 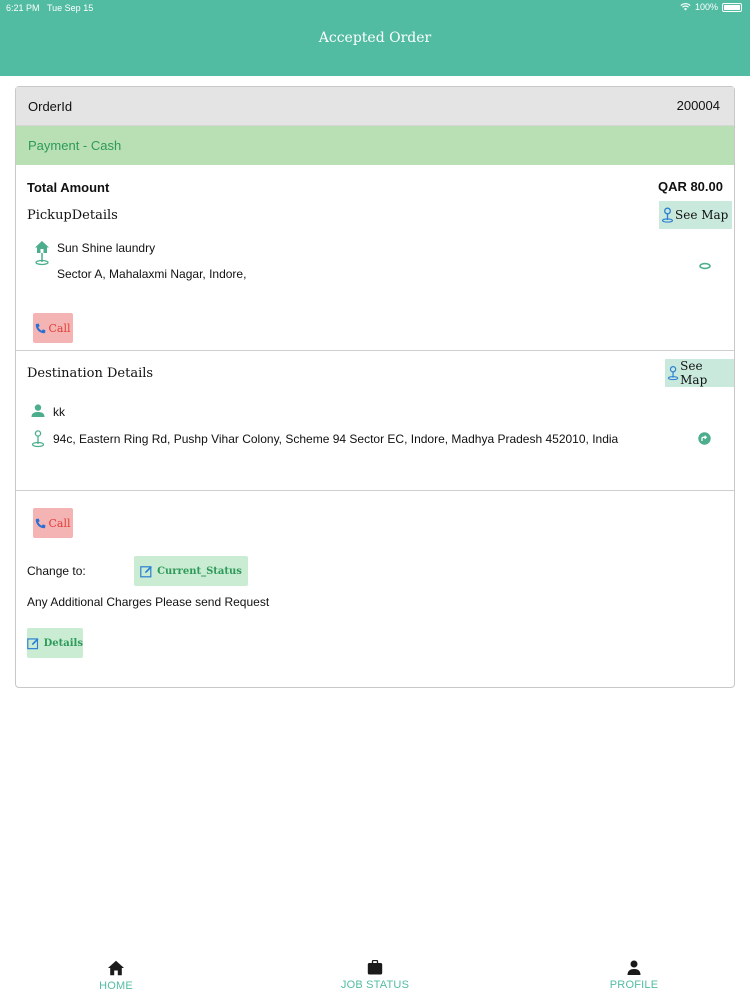 What do you see at coordinates (23, 8) in the screenshot?
I see `status-time: 6:21 PM` at bounding box center [23, 8].